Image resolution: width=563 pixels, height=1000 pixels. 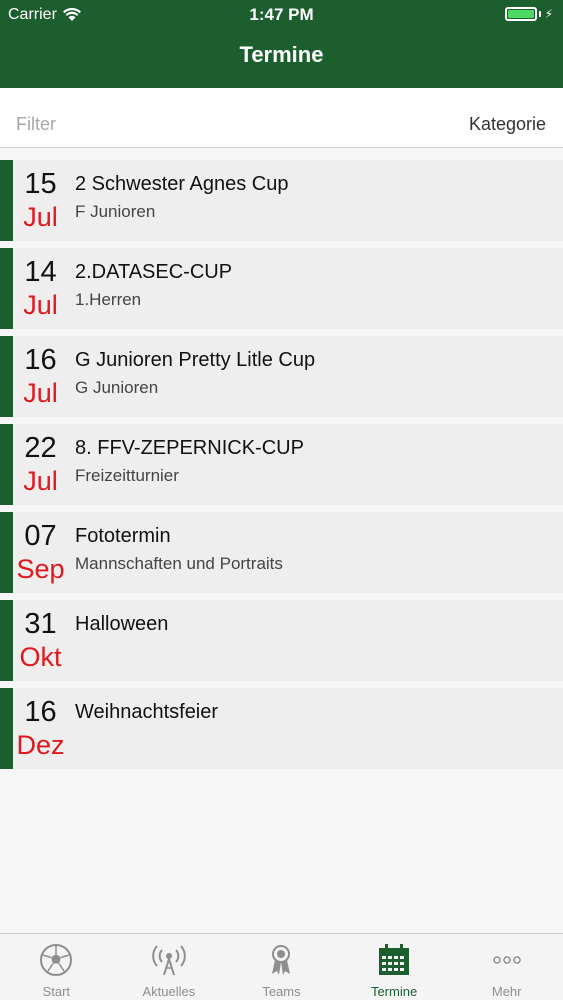 What do you see at coordinates (40, 624) in the screenshot?
I see `event-day: 31` at bounding box center [40, 624].